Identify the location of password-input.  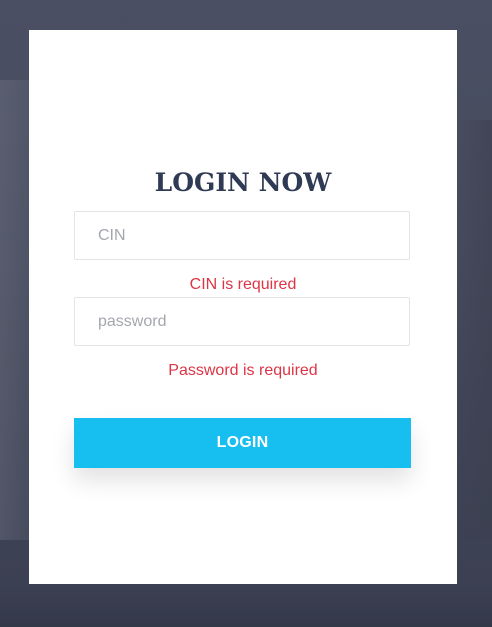
(242, 321).